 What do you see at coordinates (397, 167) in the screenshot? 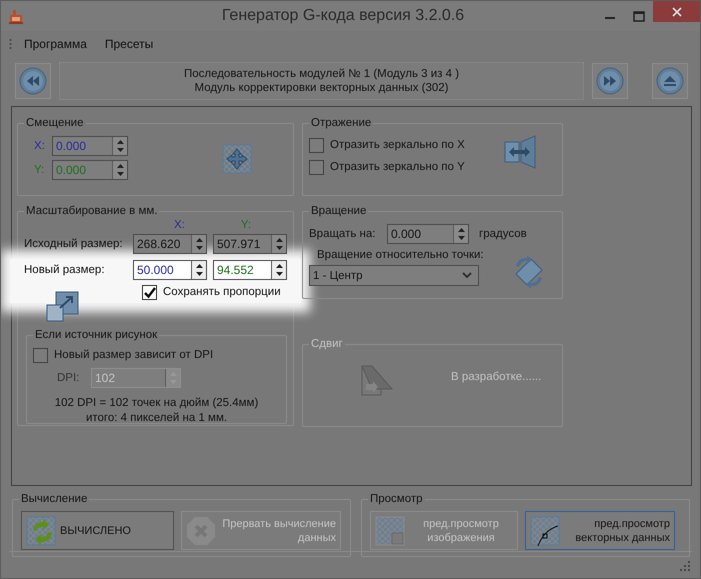
I see `checkbox-label: Отразить зеркально по Y` at bounding box center [397, 167].